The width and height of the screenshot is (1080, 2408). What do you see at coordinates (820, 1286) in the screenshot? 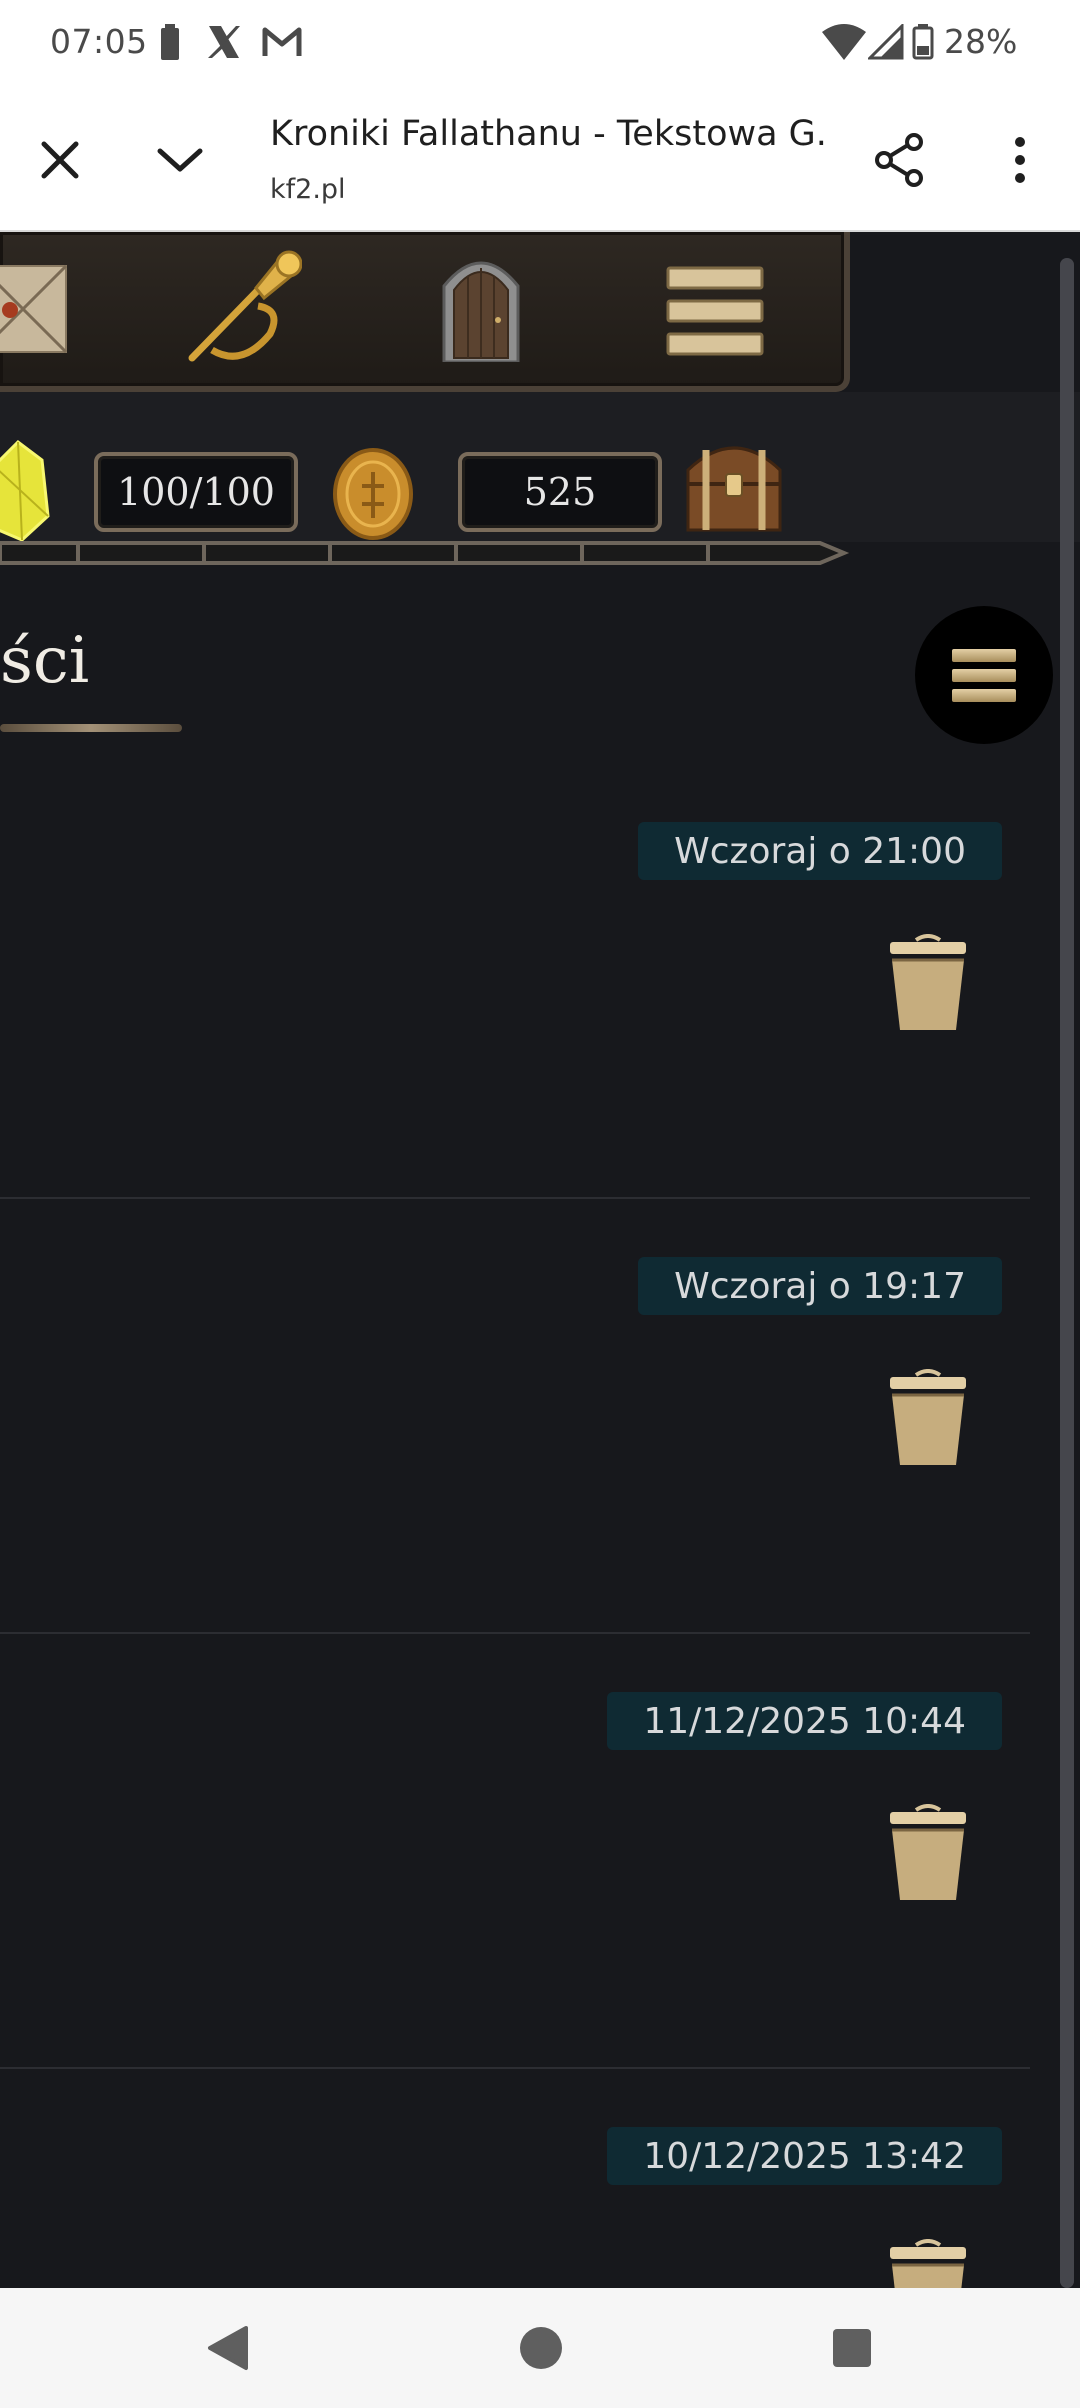
I see `message-date: Wczoraj o 19:17` at bounding box center [820, 1286].